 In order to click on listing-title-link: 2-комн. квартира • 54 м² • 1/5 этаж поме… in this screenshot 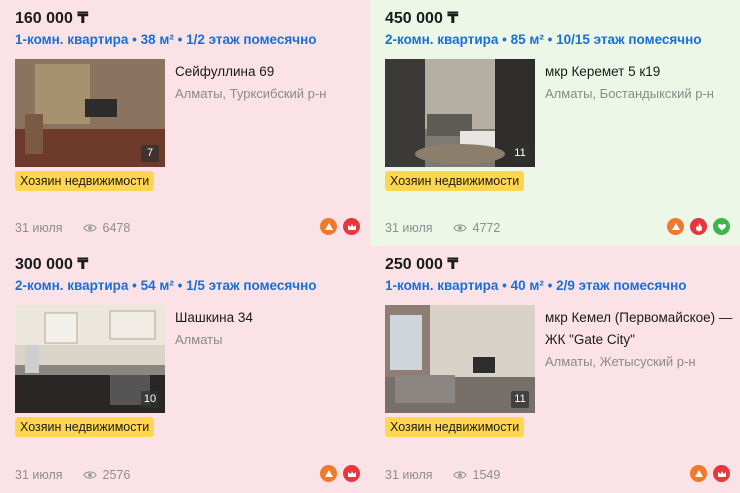, I will do `click(192, 286)`.